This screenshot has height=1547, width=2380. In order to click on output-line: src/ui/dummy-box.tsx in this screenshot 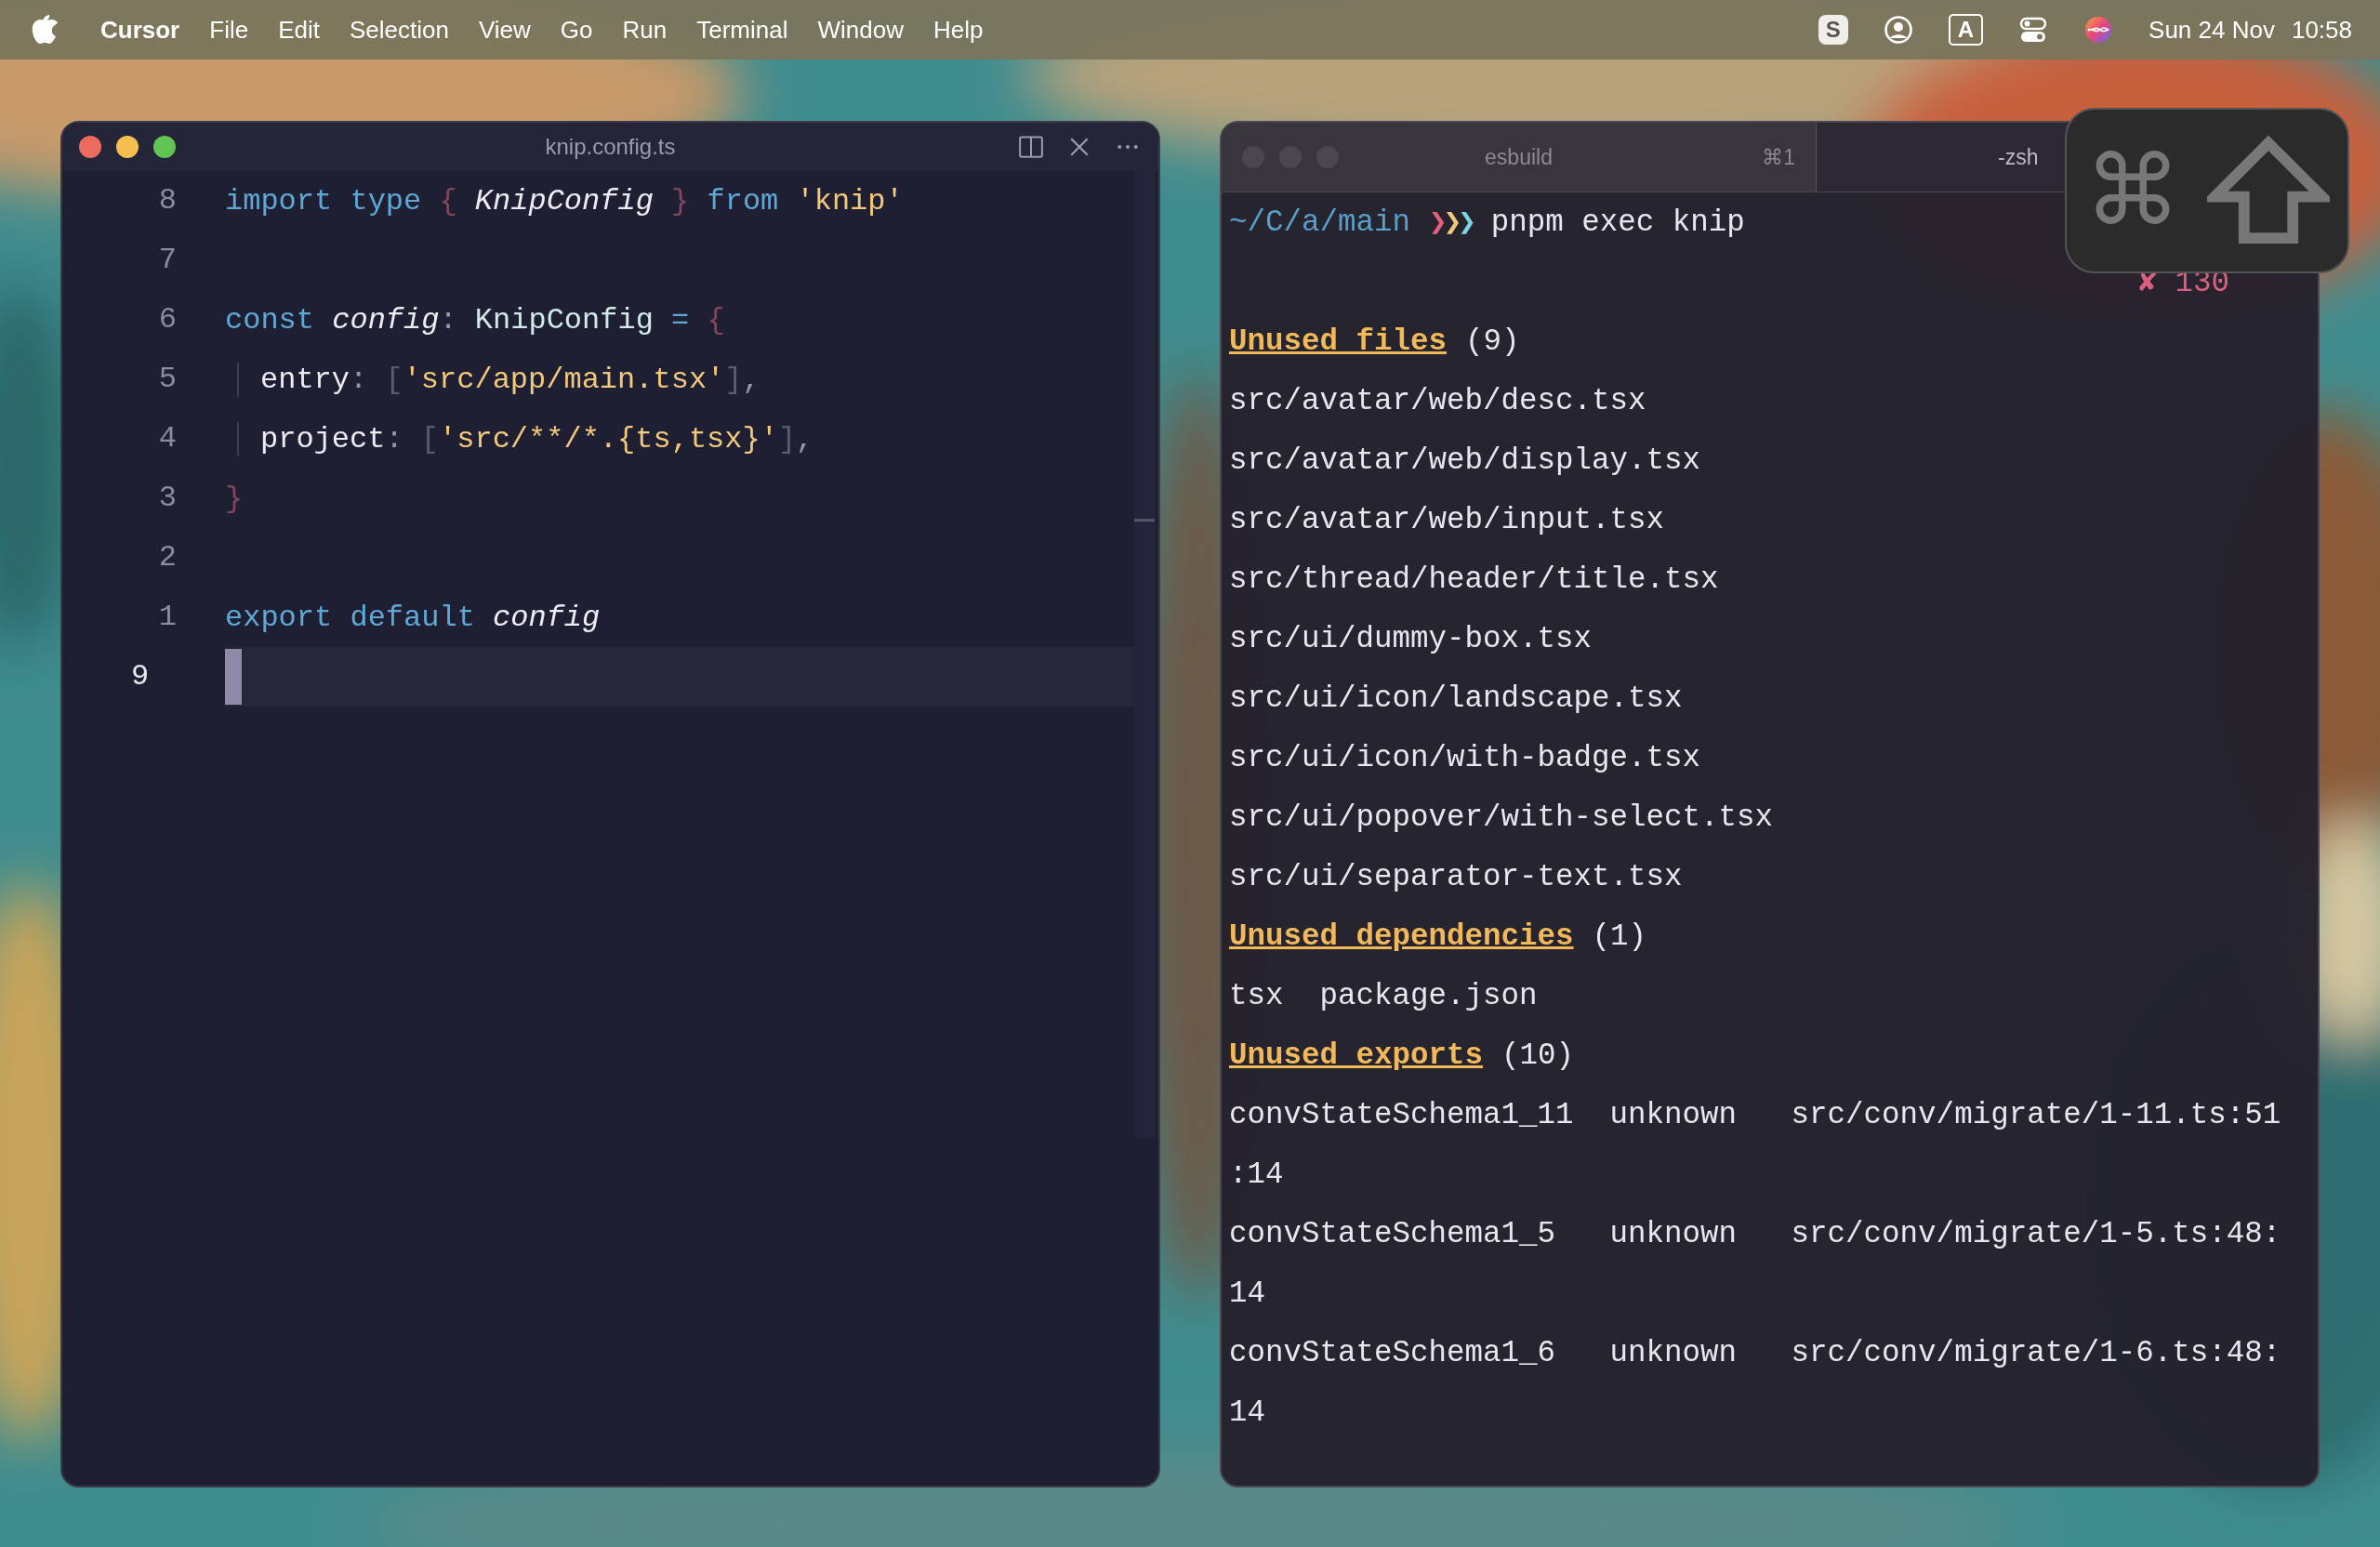, I will do `click(1411, 638)`.